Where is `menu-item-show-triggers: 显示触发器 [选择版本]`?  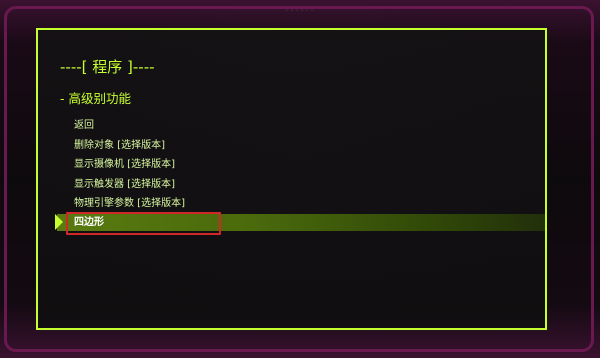 menu-item-show-triggers: 显示触发器 [选择版本] is located at coordinates (124, 185).